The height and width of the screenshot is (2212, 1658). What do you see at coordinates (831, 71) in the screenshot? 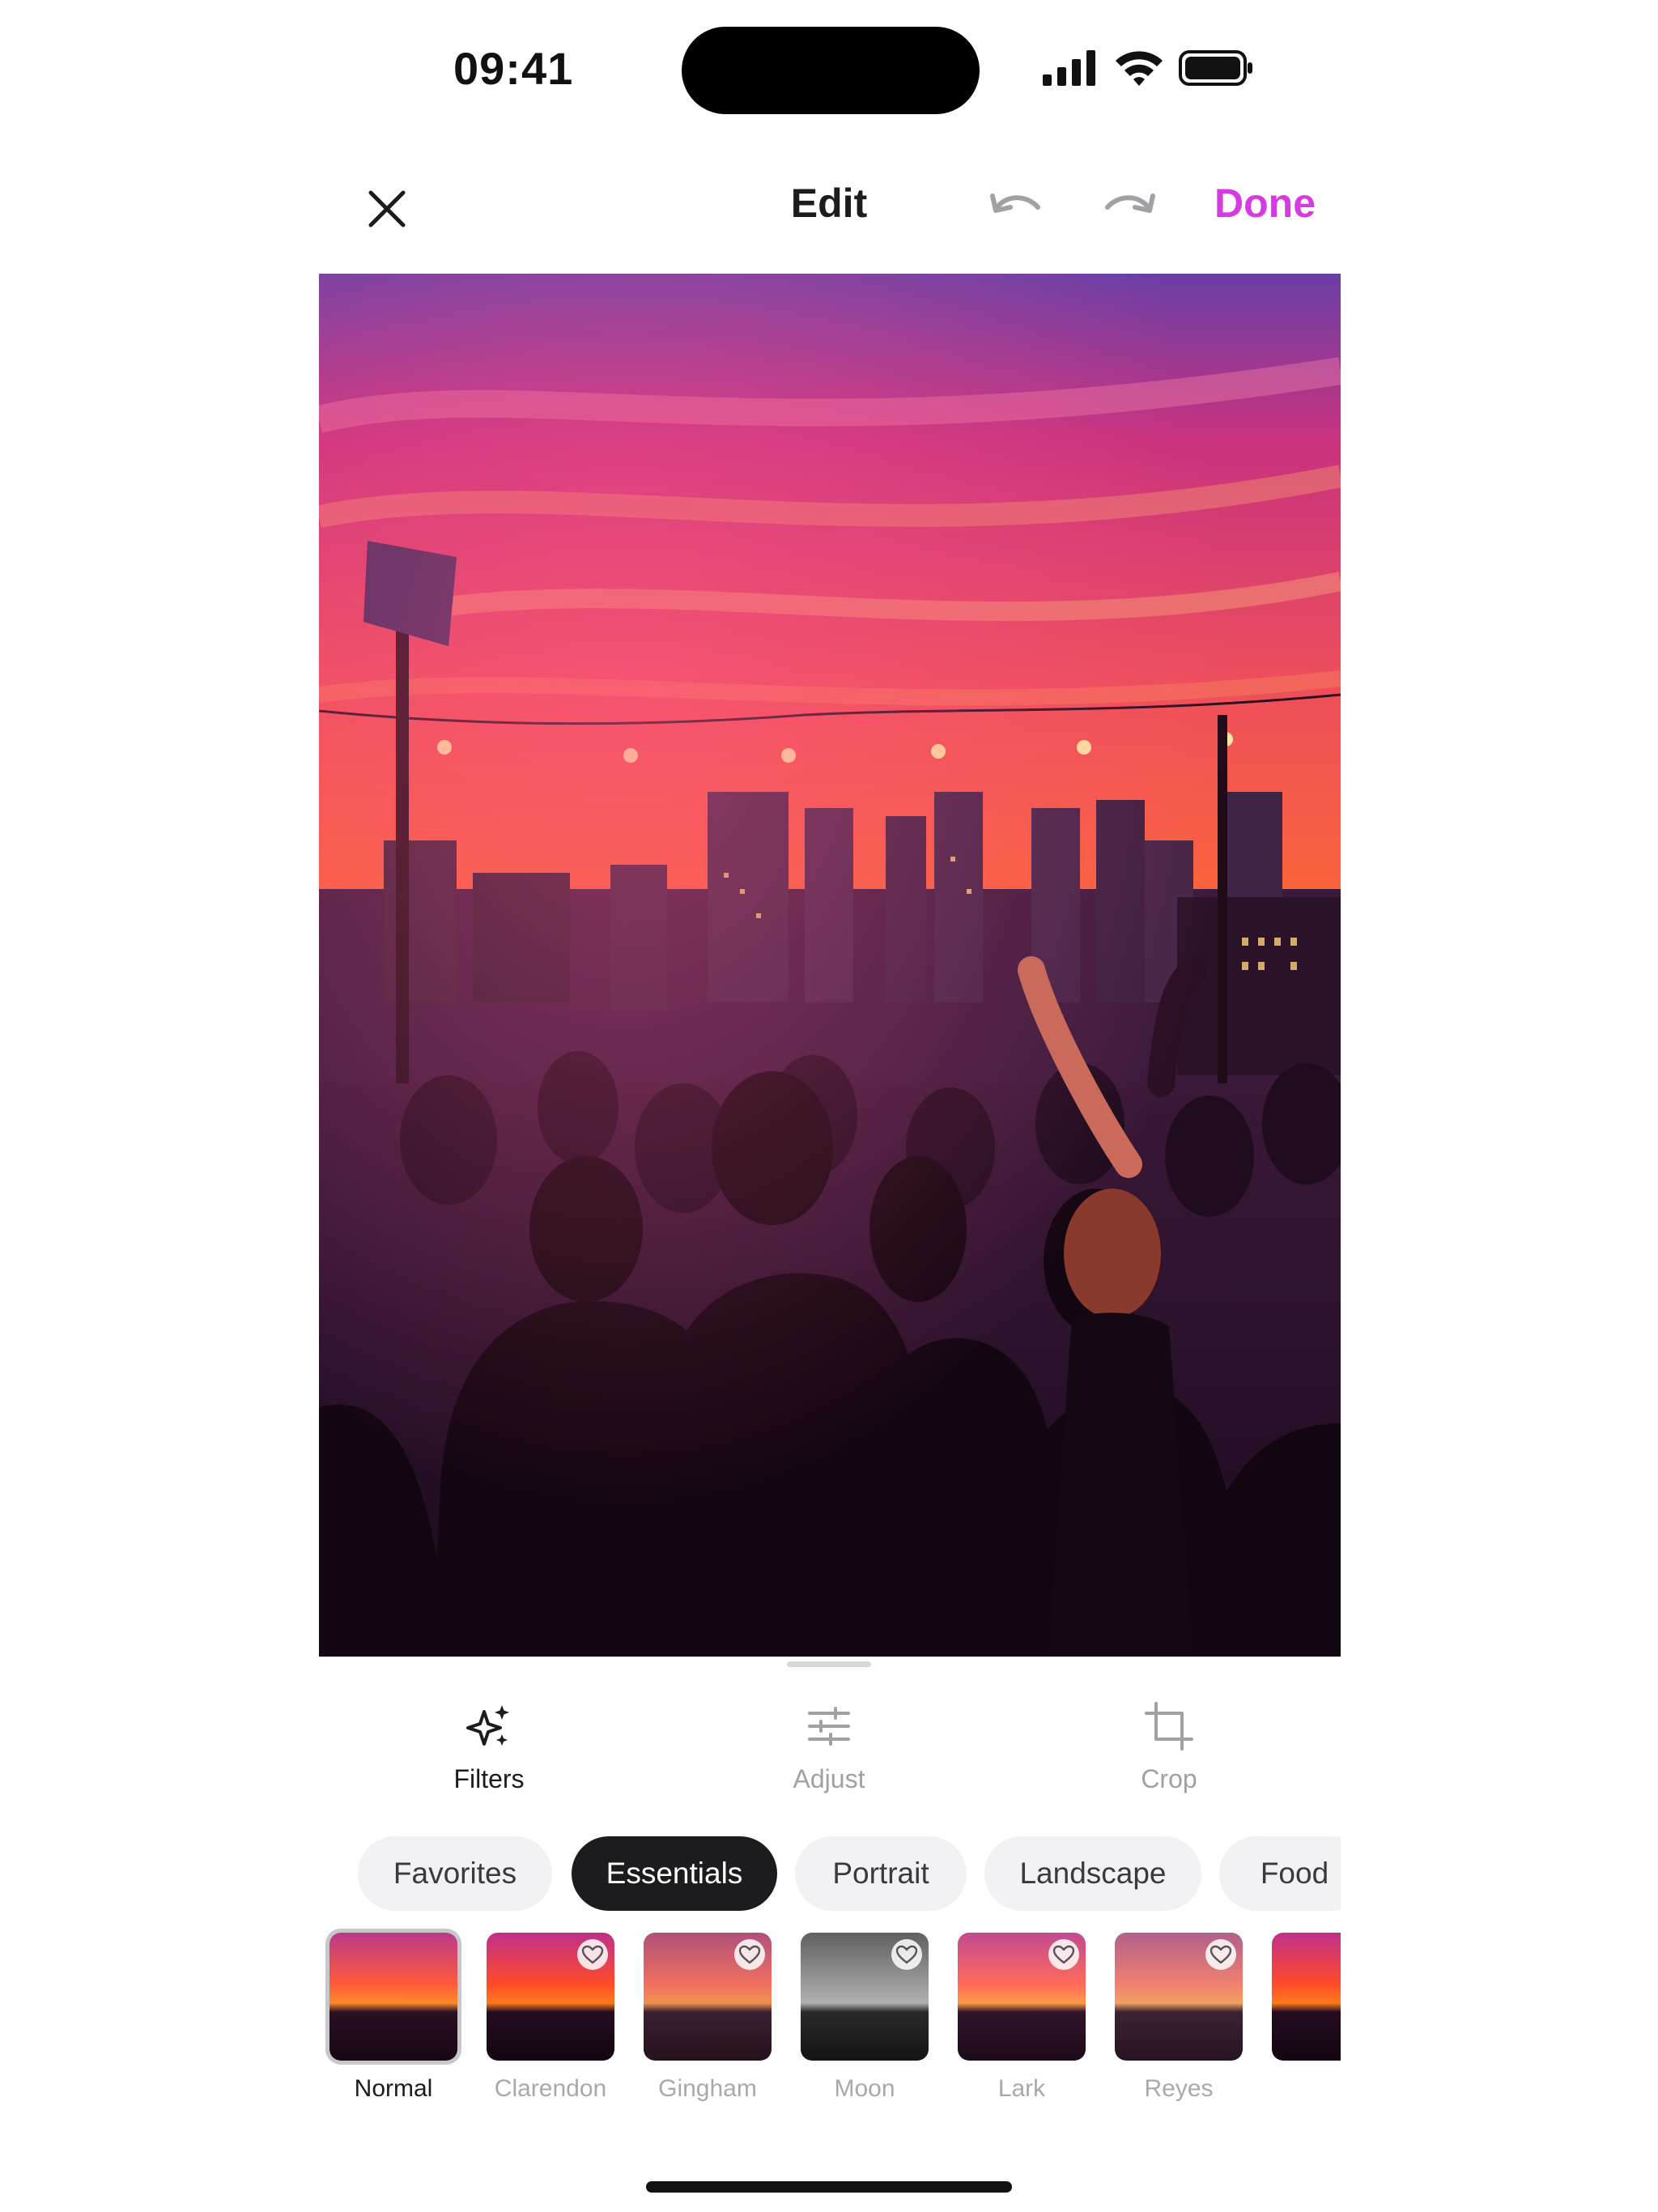
I see `dynamic-island` at bounding box center [831, 71].